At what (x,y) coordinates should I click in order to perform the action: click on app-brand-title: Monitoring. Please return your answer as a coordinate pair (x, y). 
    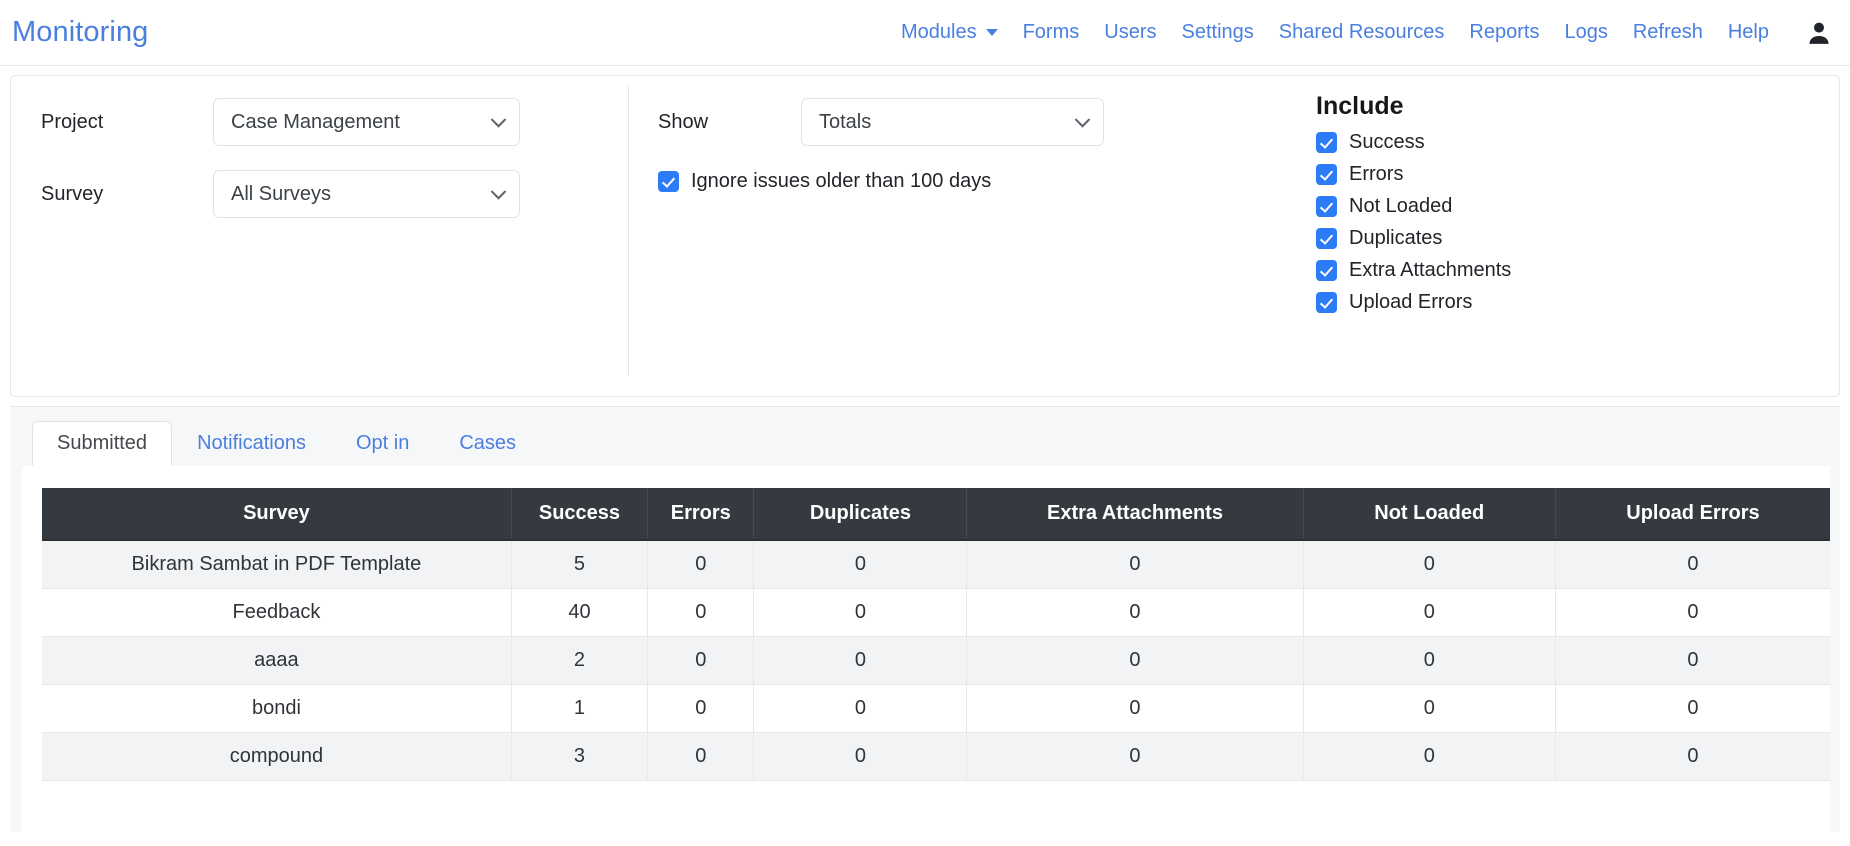
    Looking at the image, I should click on (79, 32).